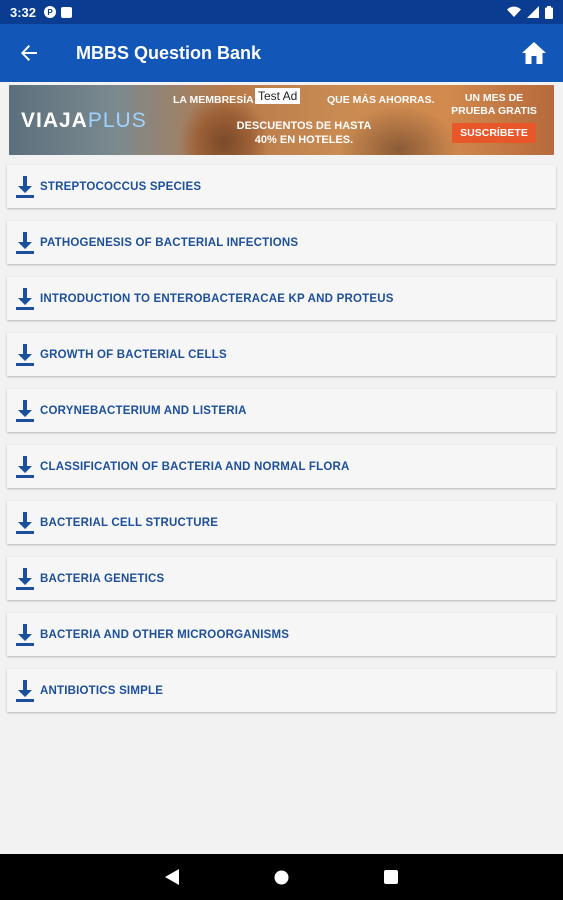 The image size is (563, 900). I want to click on ad-offer: DESCUENTOS DE HASTA 40% EN HOTELES., so click(304, 133).